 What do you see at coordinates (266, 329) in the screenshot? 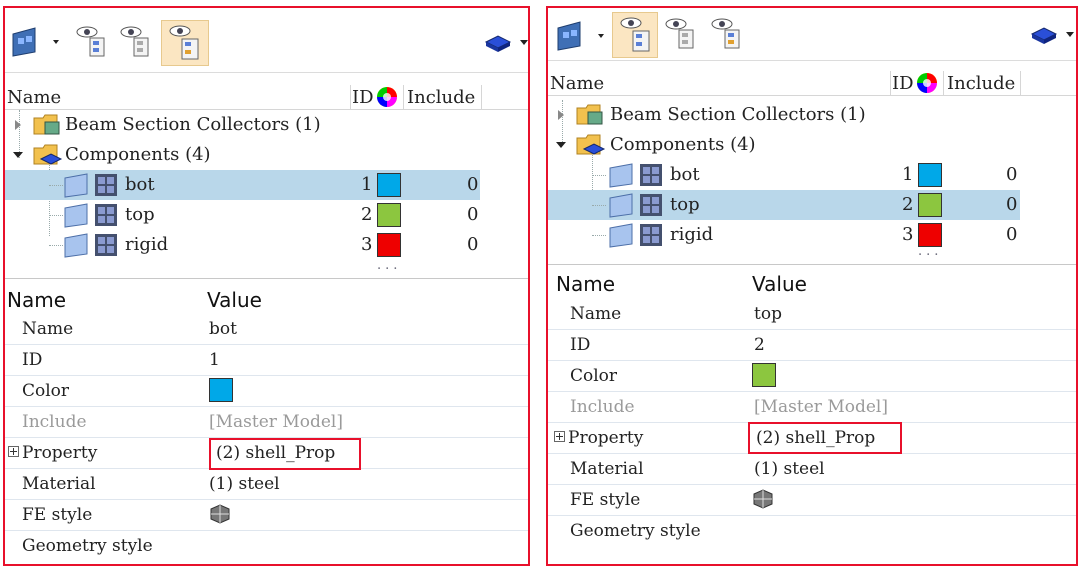
I see `property-row-name: Name bot` at bounding box center [266, 329].